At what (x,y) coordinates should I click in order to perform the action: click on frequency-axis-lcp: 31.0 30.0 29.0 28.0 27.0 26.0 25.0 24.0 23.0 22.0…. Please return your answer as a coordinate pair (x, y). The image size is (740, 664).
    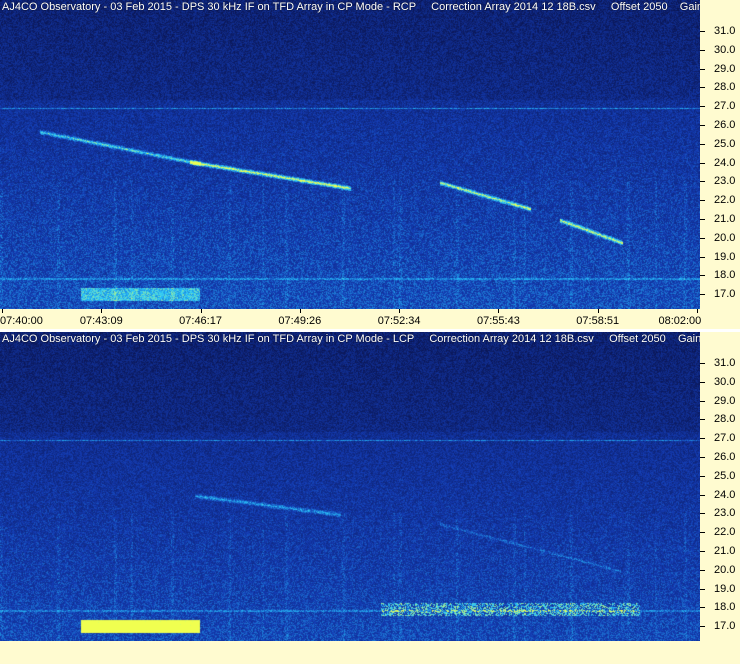
    Looking at the image, I should click on (720, 486).